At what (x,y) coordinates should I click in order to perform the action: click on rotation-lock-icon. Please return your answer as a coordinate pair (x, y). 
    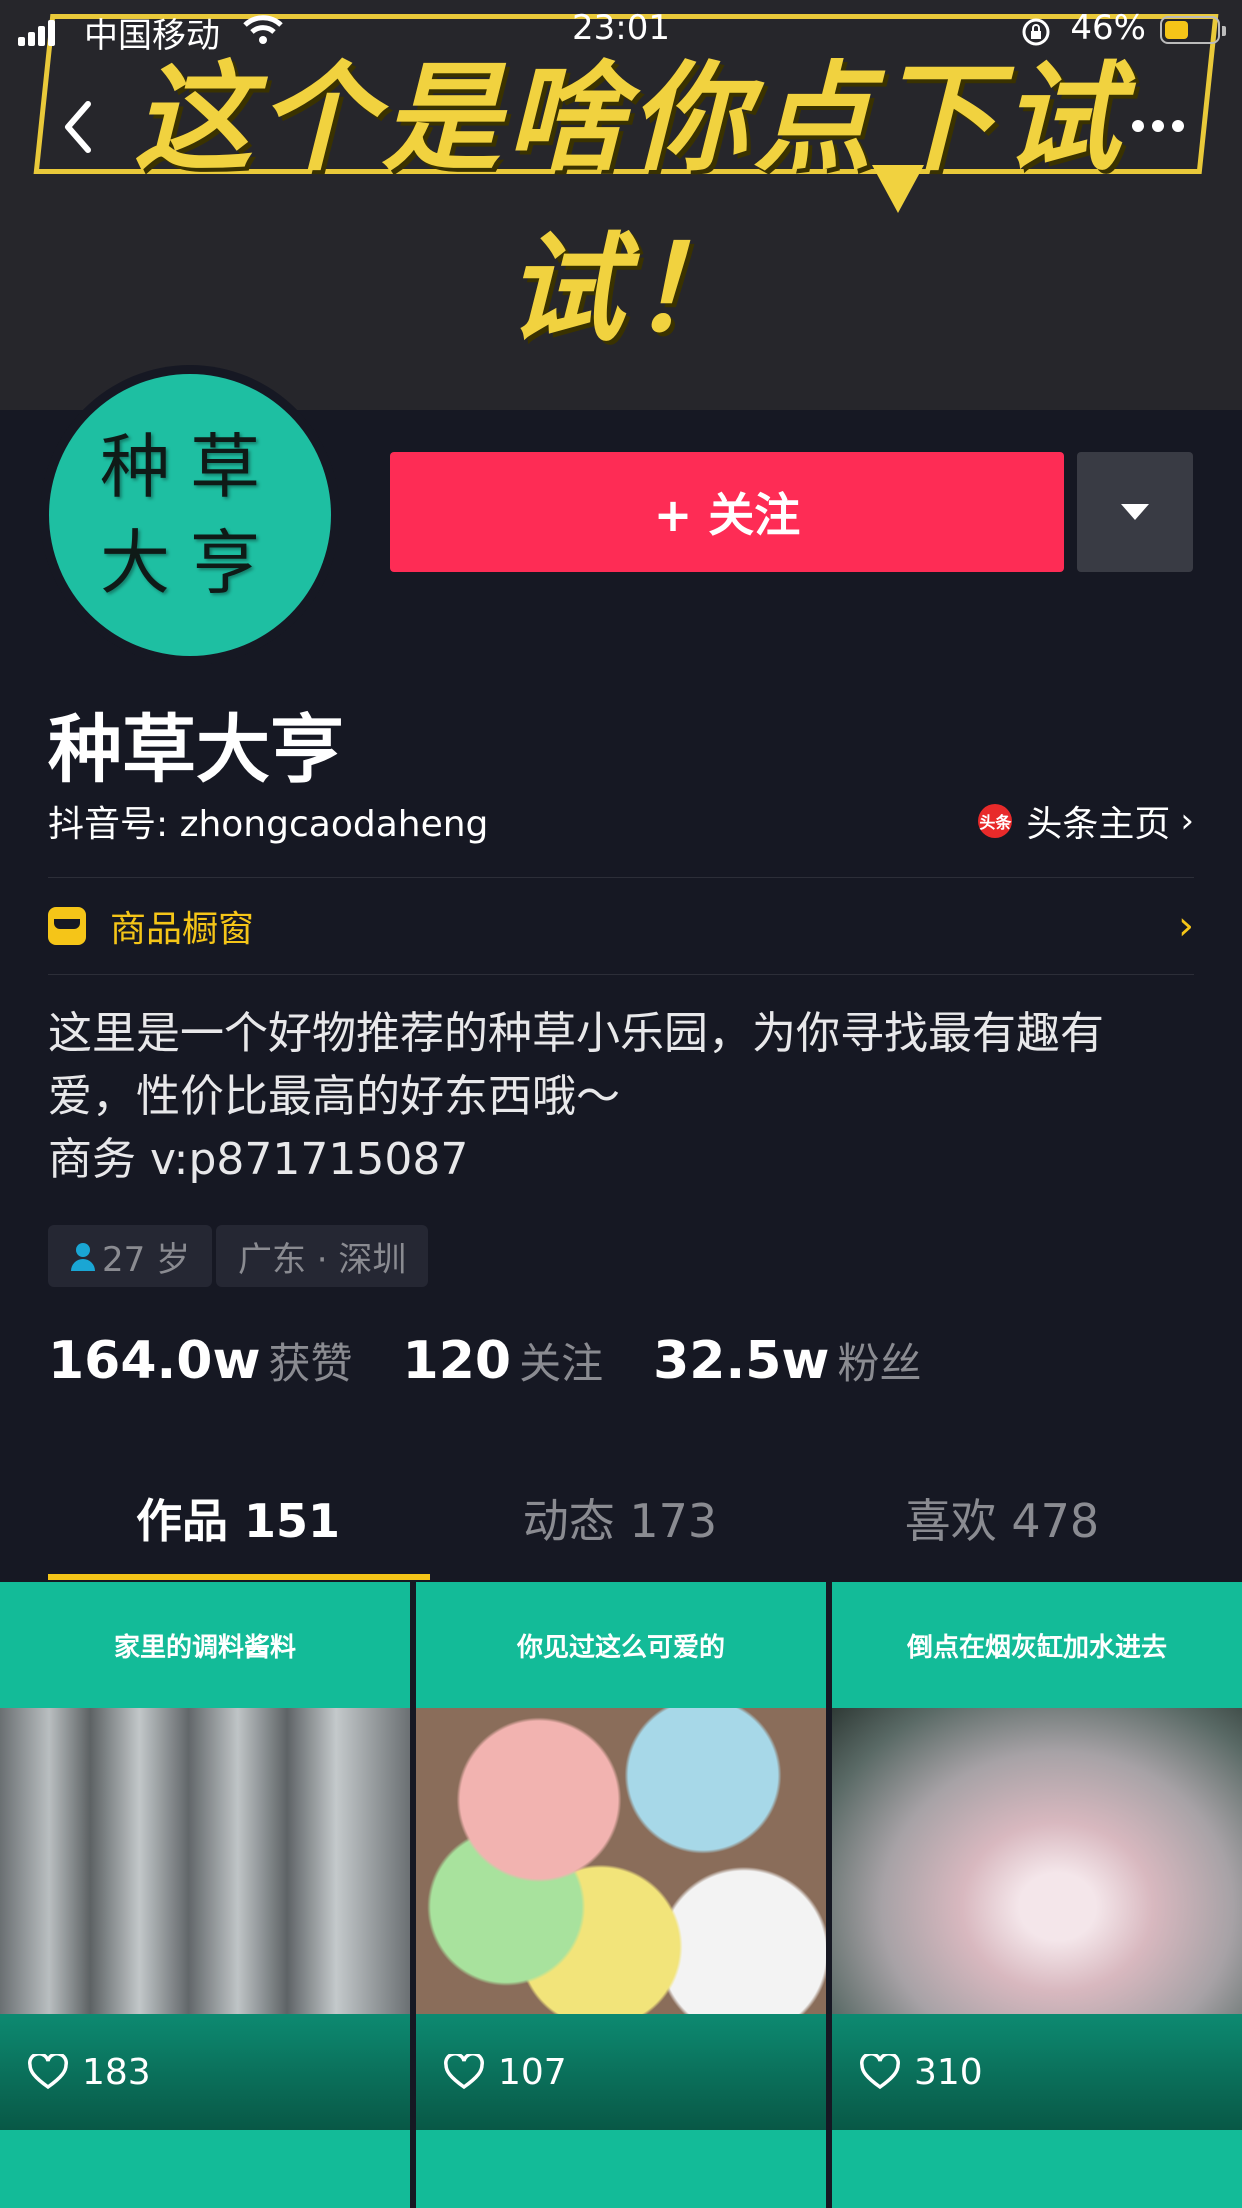
    Looking at the image, I should click on (1036, 32).